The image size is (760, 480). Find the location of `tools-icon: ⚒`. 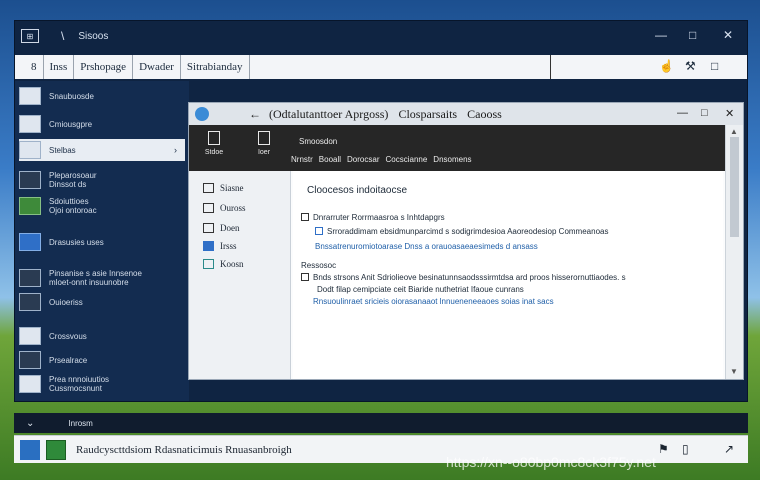

tools-icon: ⚒ is located at coordinates (690, 66).